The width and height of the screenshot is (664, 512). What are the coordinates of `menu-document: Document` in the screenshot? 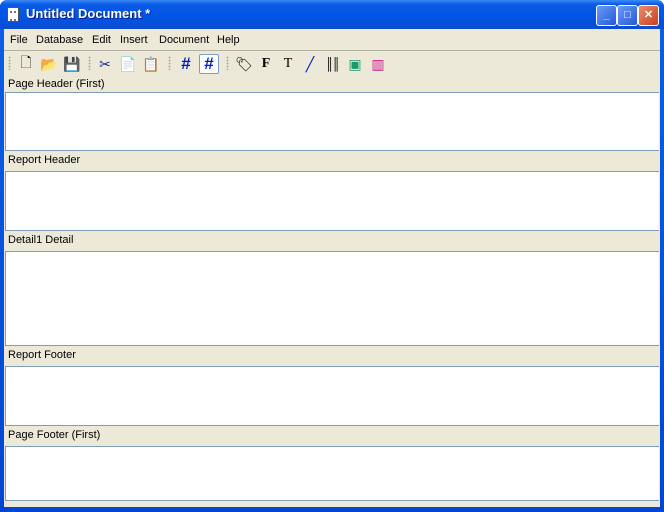 It's located at (184, 40).